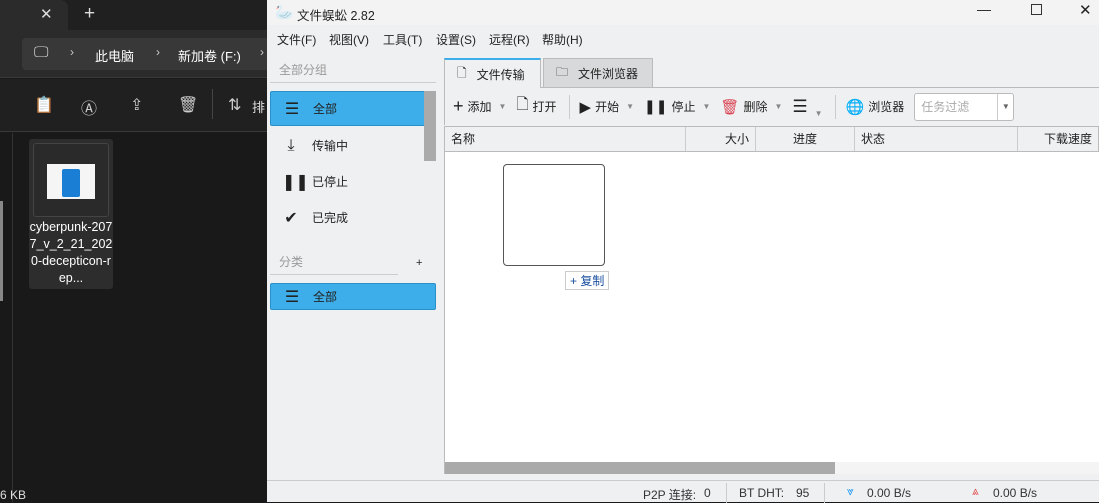 Image resolution: width=1099 pixels, height=503 pixels. What do you see at coordinates (46, 14) in the screenshot?
I see `close-icon: ✕` at bounding box center [46, 14].